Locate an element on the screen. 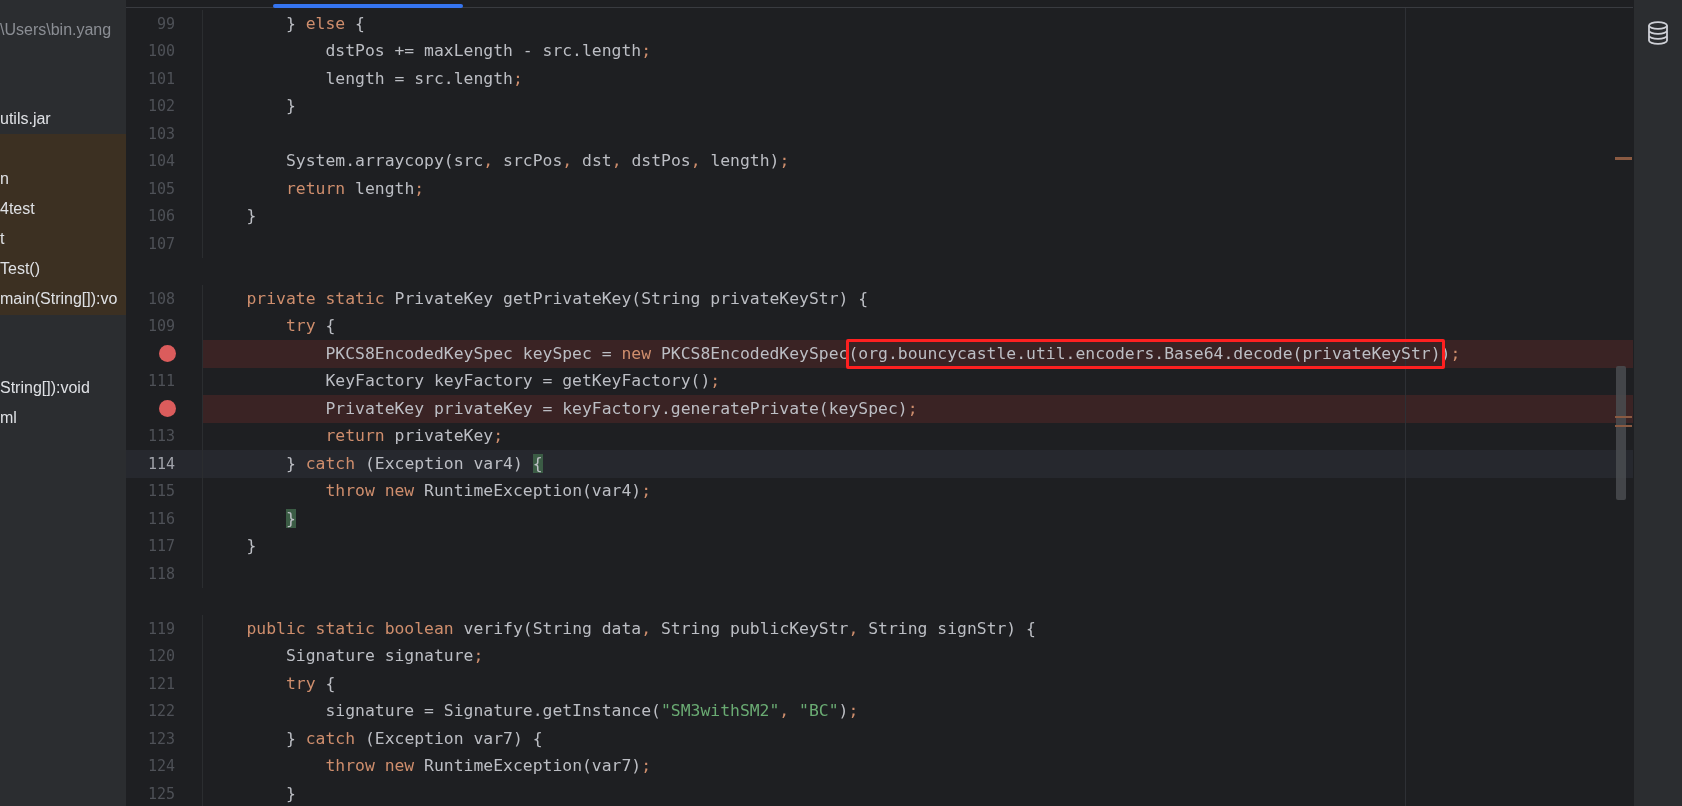 The image size is (1682, 806). path-label: \Users\bin.yang is located at coordinates (56, 30).